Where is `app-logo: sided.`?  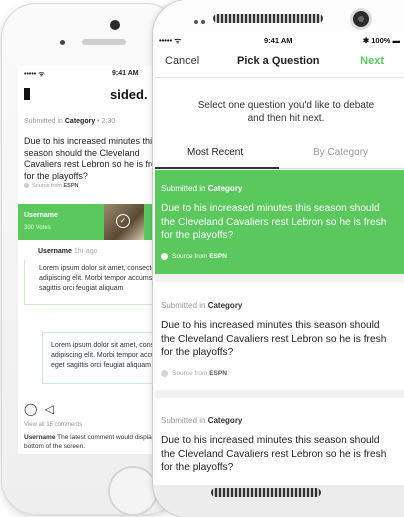 app-logo: sided. is located at coordinates (129, 94).